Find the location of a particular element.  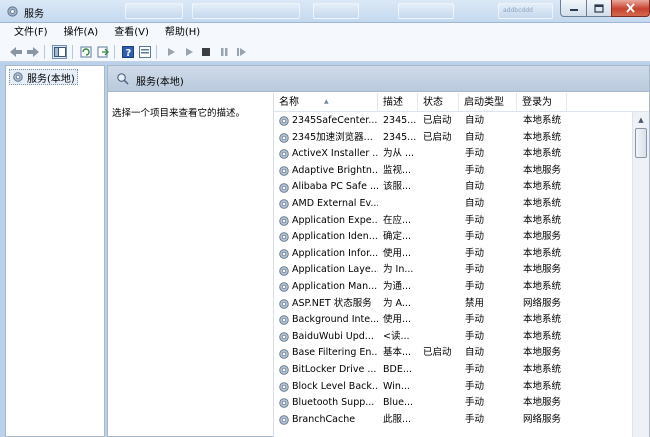

pause-service-button is located at coordinates (223, 52).